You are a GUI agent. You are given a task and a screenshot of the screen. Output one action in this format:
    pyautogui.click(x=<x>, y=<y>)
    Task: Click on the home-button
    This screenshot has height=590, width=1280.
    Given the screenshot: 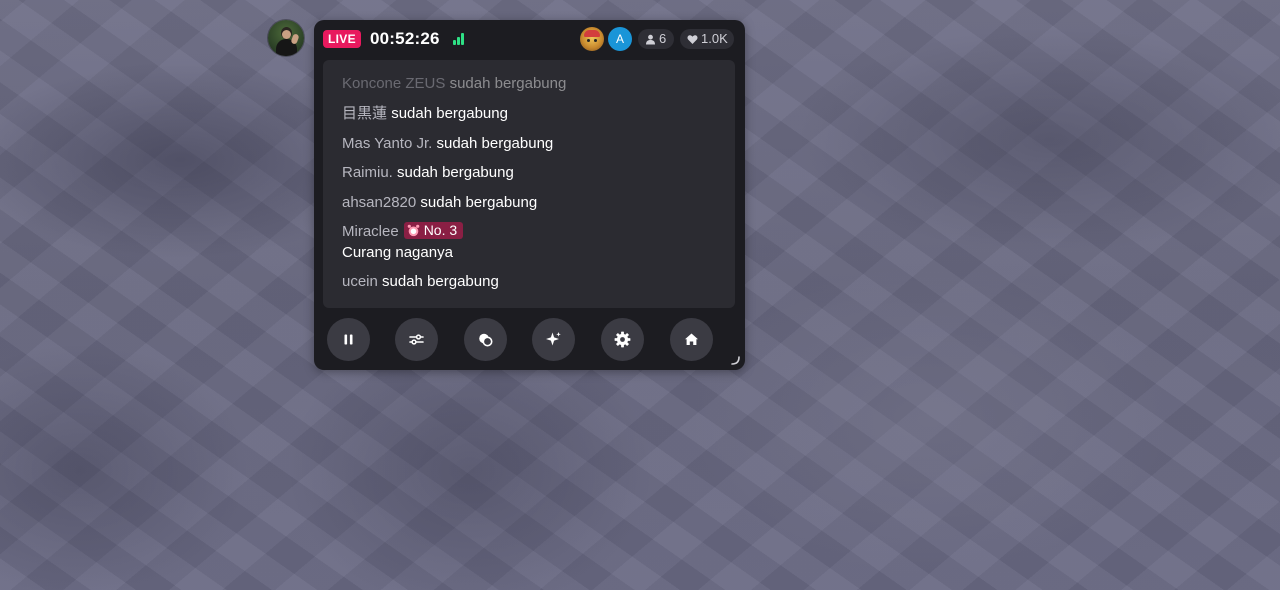 What is the action you would take?
    pyautogui.click(x=691, y=339)
    